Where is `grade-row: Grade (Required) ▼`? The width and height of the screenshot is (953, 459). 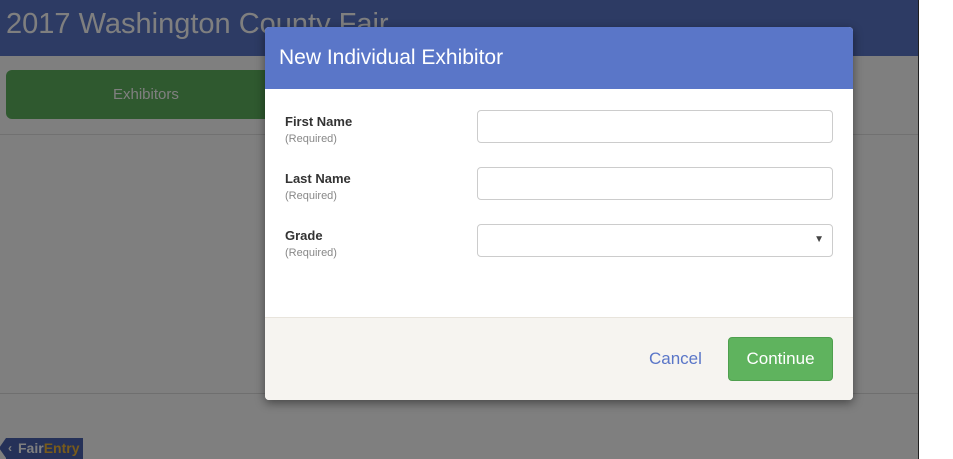
grade-row: Grade (Required) ▼ is located at coordinates (559, 246).